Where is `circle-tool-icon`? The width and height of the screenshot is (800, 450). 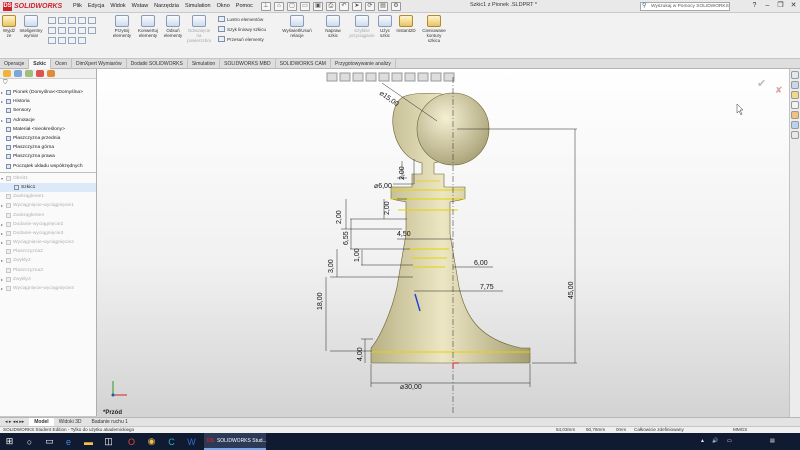 circle-tool-icon is located at coordinates (52, 30).